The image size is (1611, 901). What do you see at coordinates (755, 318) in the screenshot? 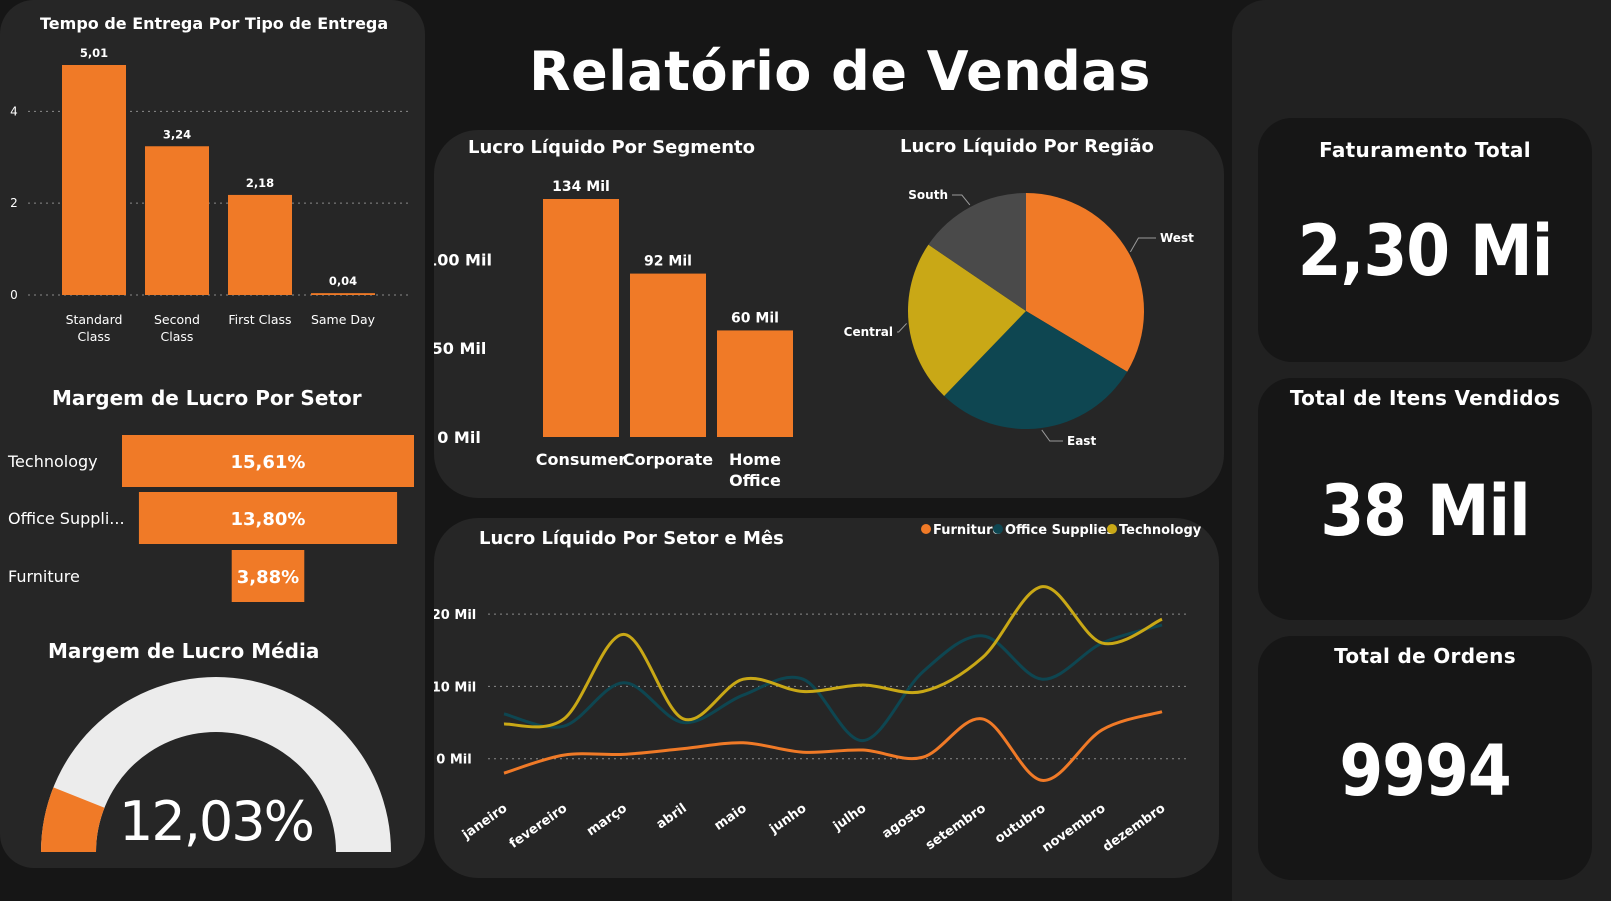
I see `data-label: 60 Mil` at bounding box center [755, 318].